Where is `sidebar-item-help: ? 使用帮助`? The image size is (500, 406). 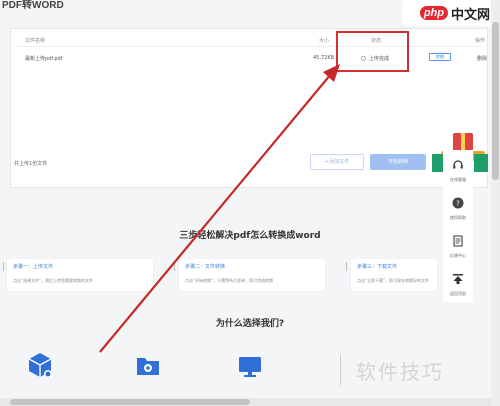 sidebar-item-help: ? 使用帮助 is located at coordinates (458, 207).